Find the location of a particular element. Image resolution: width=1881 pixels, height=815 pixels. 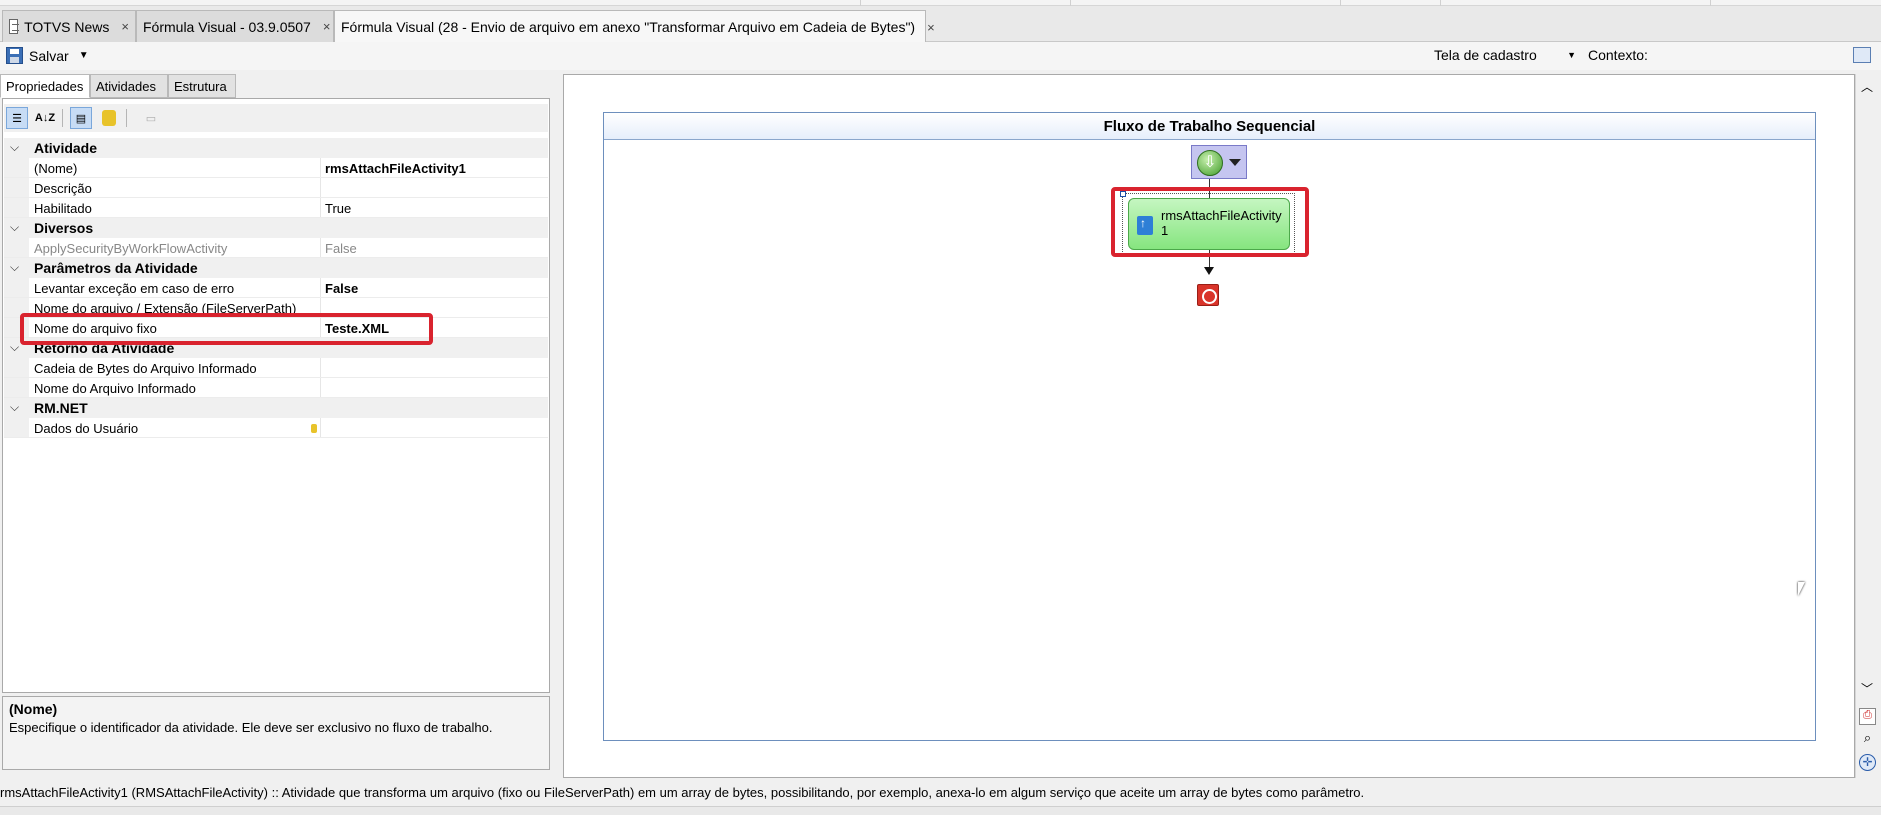

scroll-up-icon: ︿ is located at coordinates (1867, 86).